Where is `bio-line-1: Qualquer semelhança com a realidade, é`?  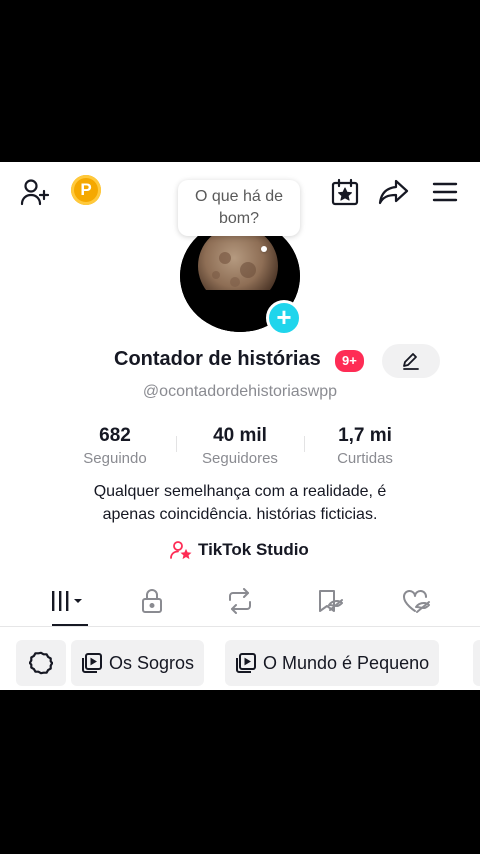 bio-line-1: Qualquer semelhança com a realidade, é is located at coordinates (240, 491).